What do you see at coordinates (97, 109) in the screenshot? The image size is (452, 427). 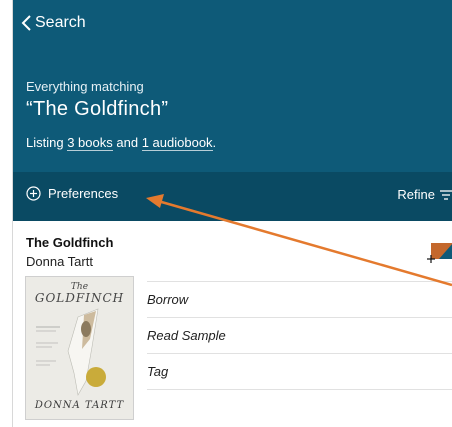 I see `search-query-title: “The Goldfinch”` at bounding box center [97, 109].